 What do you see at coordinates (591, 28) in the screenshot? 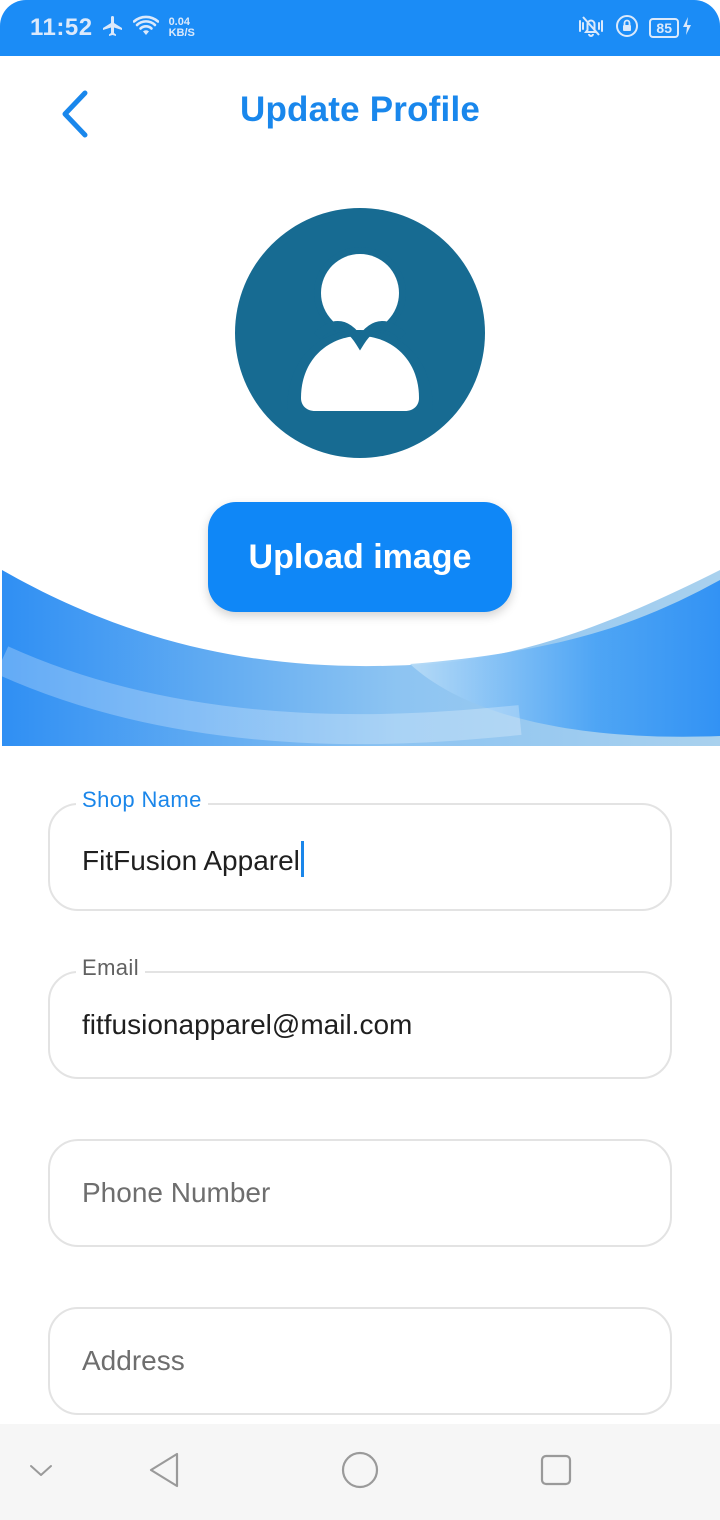
I see `vibrate-icon` at bounding box center [591, 28].